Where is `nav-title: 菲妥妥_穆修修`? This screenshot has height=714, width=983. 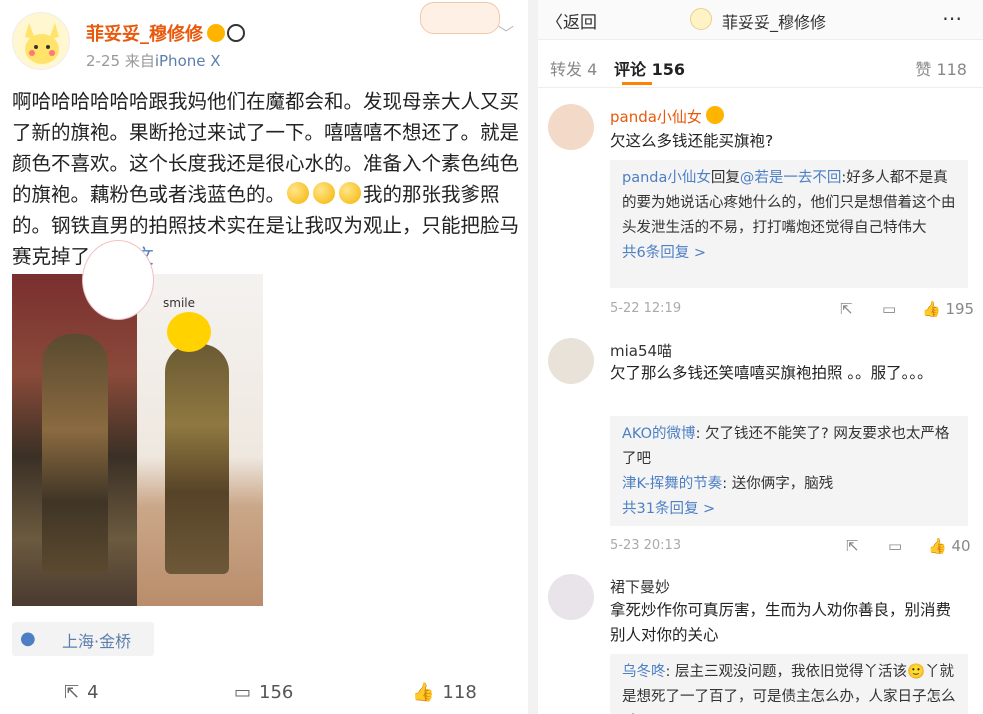 nav-title: 菲妥妥_穆修修 is located at coordinates (774, 22).